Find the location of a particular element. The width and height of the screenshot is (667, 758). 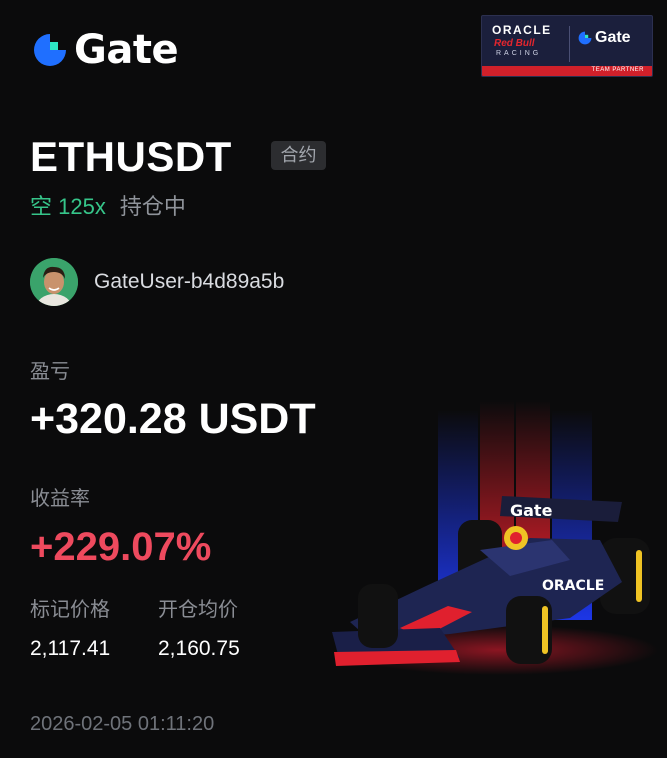

gate-logo: Gate is located at coordinates (104, 50).